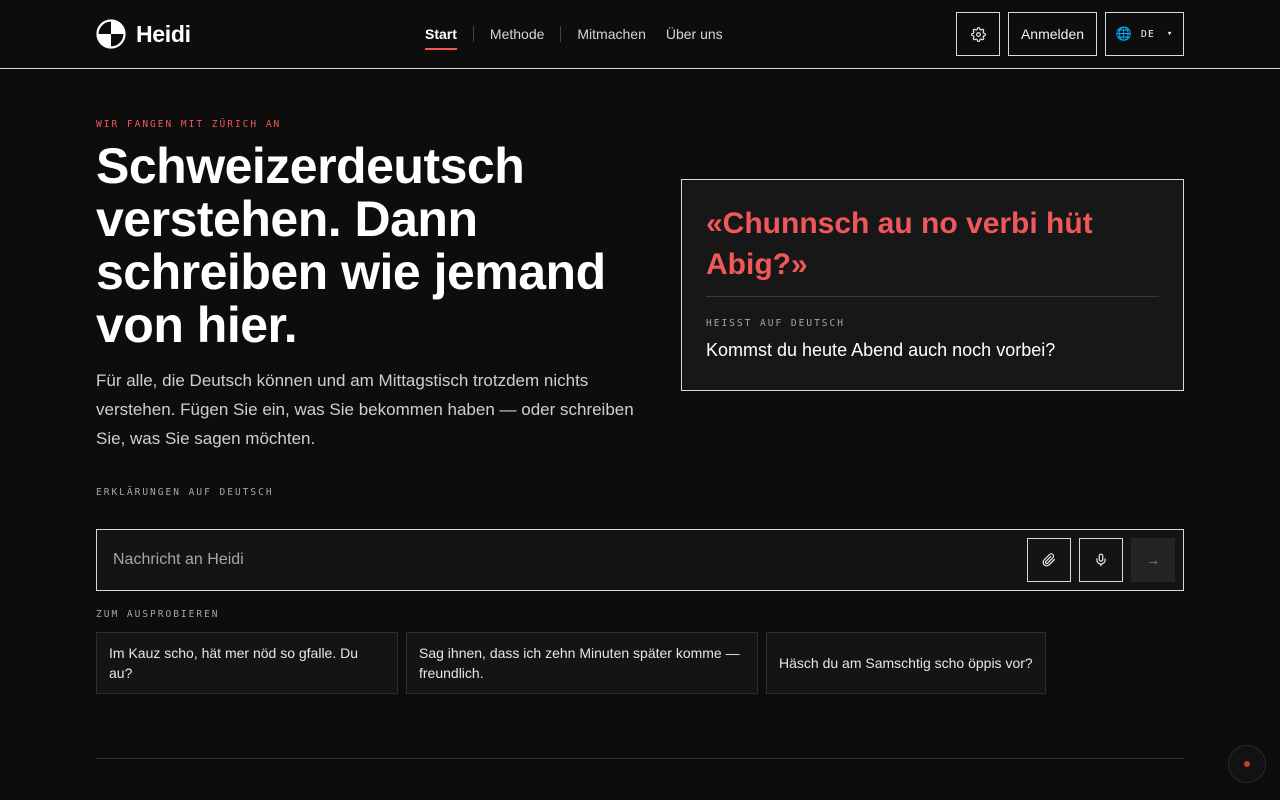 The width and height of the screenshot is (1280, 800). I want to click on section-divider, so click(640, 758).